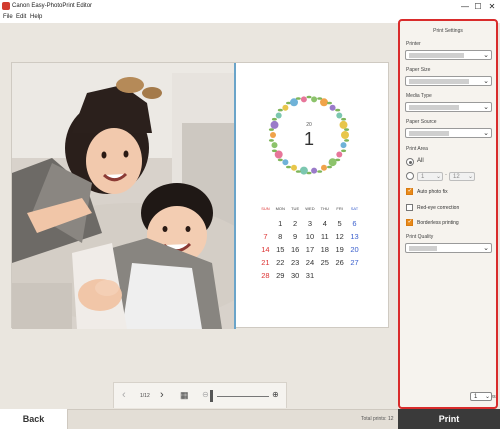  I want to click on auto-photo-fix-label: Auto photo fix, so click(432, 192).